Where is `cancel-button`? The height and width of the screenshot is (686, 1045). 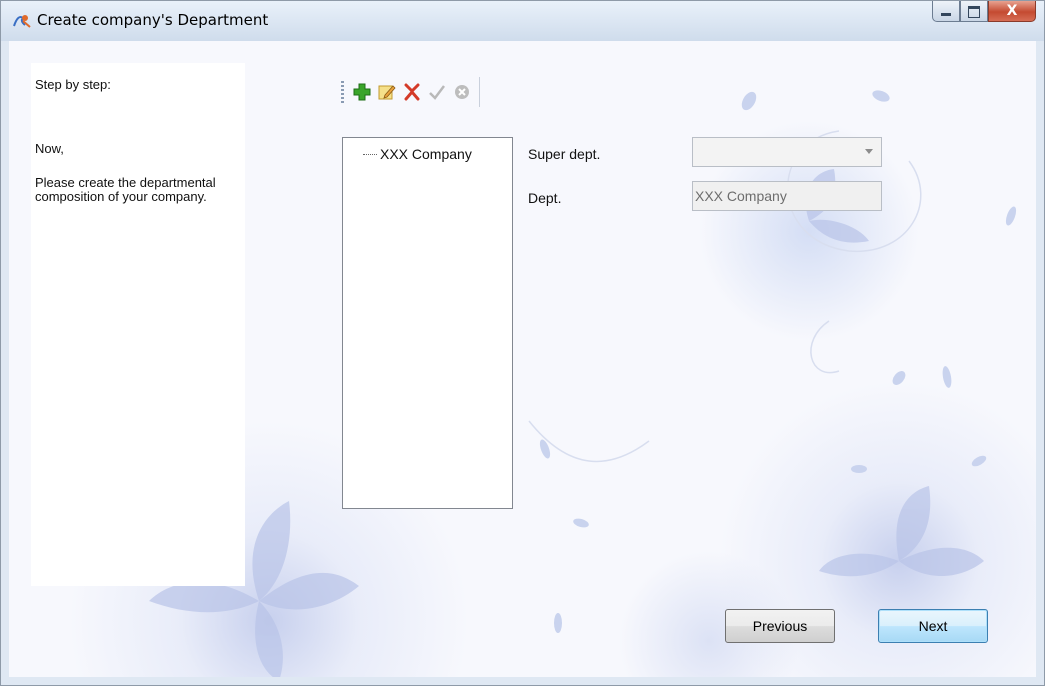
cancel-button is located at coordinates (462, 92).